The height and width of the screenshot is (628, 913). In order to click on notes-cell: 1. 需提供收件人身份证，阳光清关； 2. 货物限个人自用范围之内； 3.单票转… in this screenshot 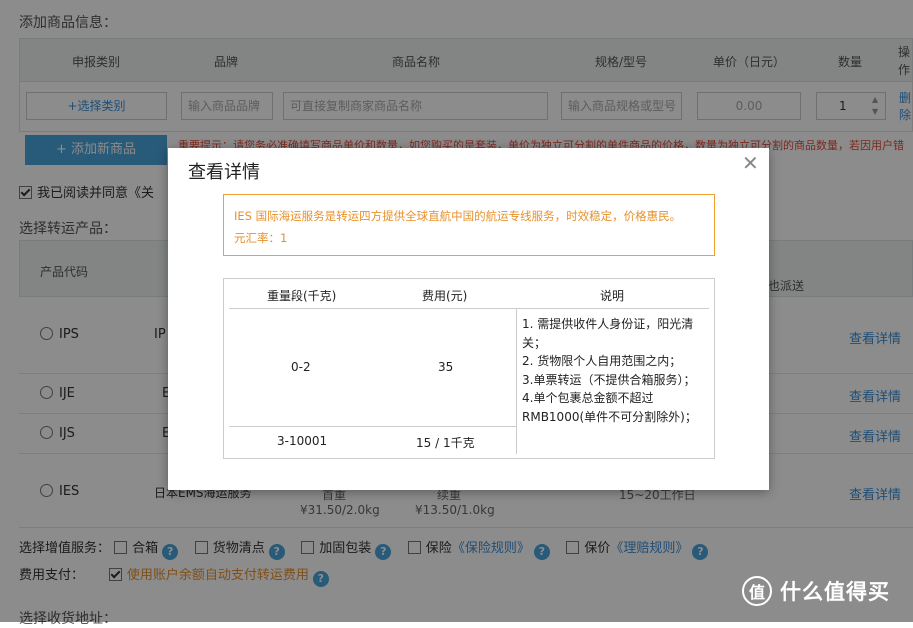, I will do `click(616, 370)`.